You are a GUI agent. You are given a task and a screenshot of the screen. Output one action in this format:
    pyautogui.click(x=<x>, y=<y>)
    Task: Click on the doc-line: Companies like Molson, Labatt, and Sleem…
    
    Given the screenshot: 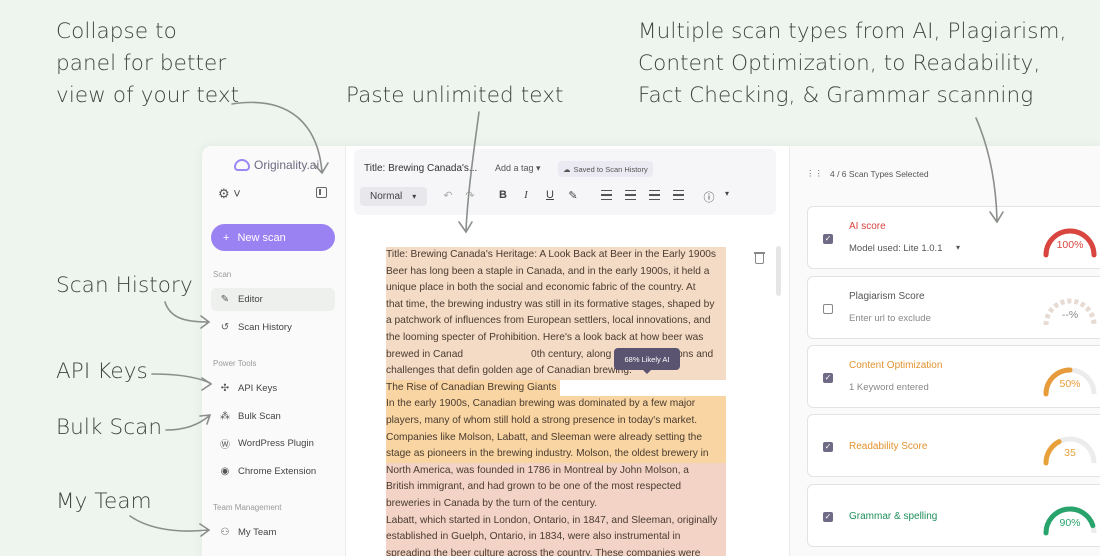 What is the action you would take?
    pyautogui.click(x=556, y=438)
    